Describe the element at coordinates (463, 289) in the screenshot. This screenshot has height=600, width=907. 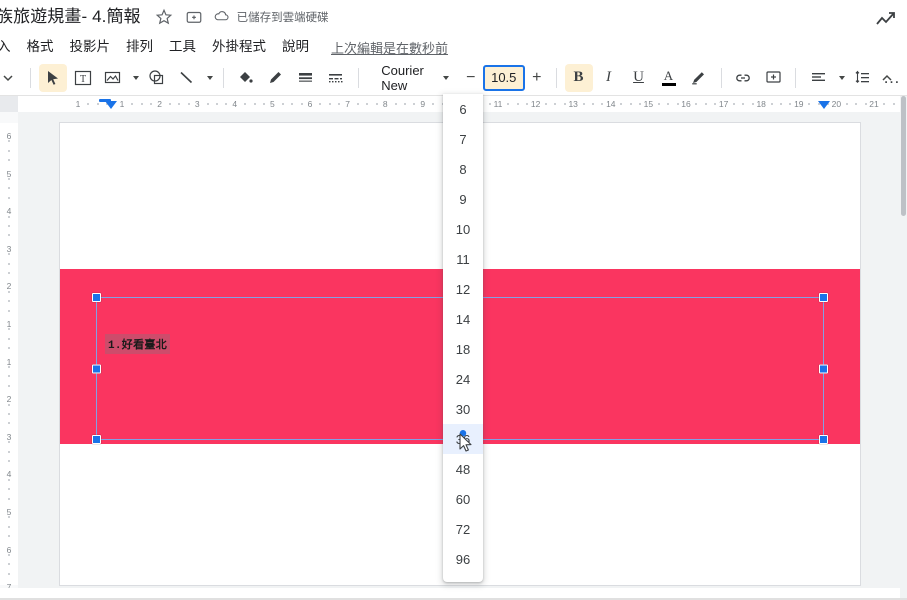
I see `font-size-option-12: 12` at that location.